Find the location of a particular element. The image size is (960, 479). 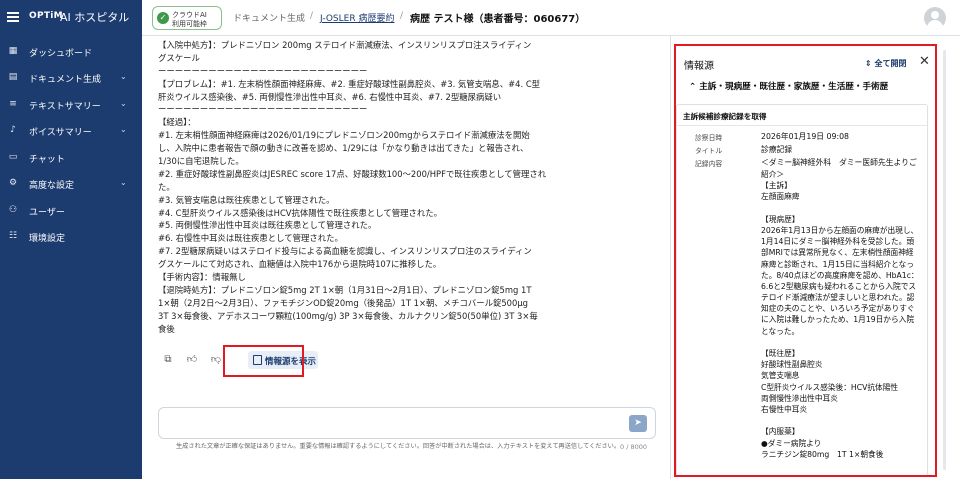

cloud-badge-line2: 利用可能枠 is located at coordinates (189, 24).